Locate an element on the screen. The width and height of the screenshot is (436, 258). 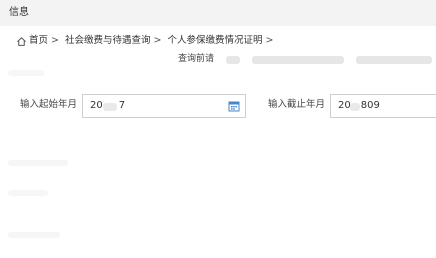
breadcrumb-social-payment-query: 社会缴费与待遇查询 is located at coordinates (108, 41).